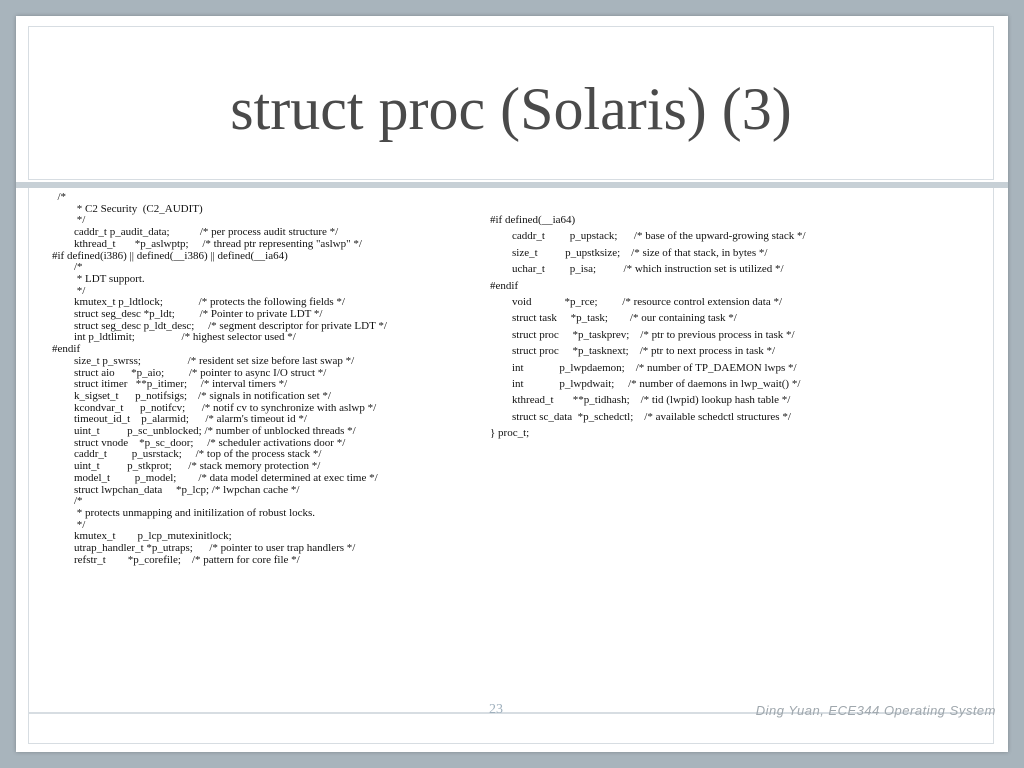  Describe the element at coordinates (511, 109) in the screenshot. I see `slide-title: struct proc (Solaris) (3)` at that location.